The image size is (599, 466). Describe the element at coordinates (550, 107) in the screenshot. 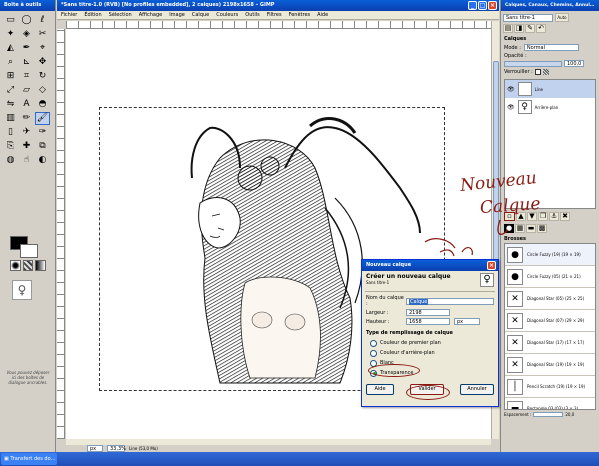

I see `layer-row: 👁 ♀ Arrière-plan` at that location.